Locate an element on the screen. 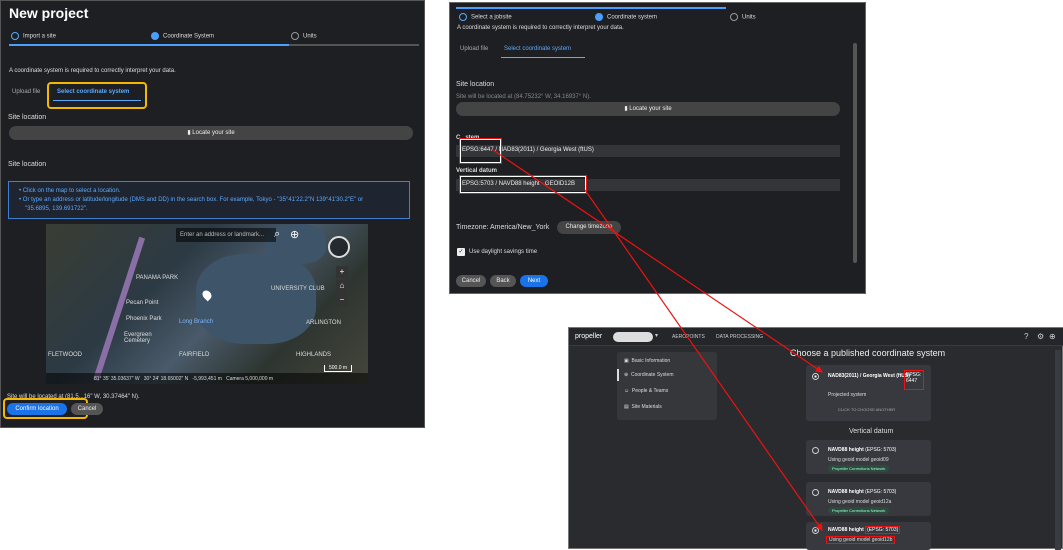  arrow-horizontal is located at coordinates (657, 261).